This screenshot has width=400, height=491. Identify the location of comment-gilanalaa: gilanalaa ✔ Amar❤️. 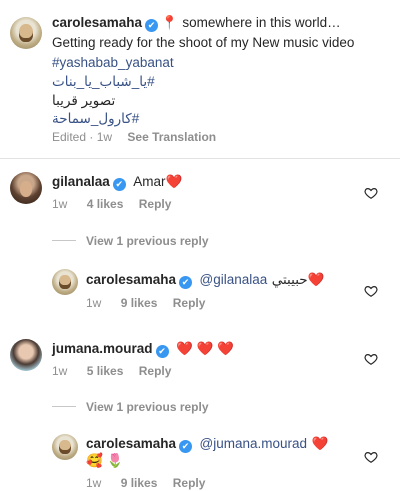
(117, 182).